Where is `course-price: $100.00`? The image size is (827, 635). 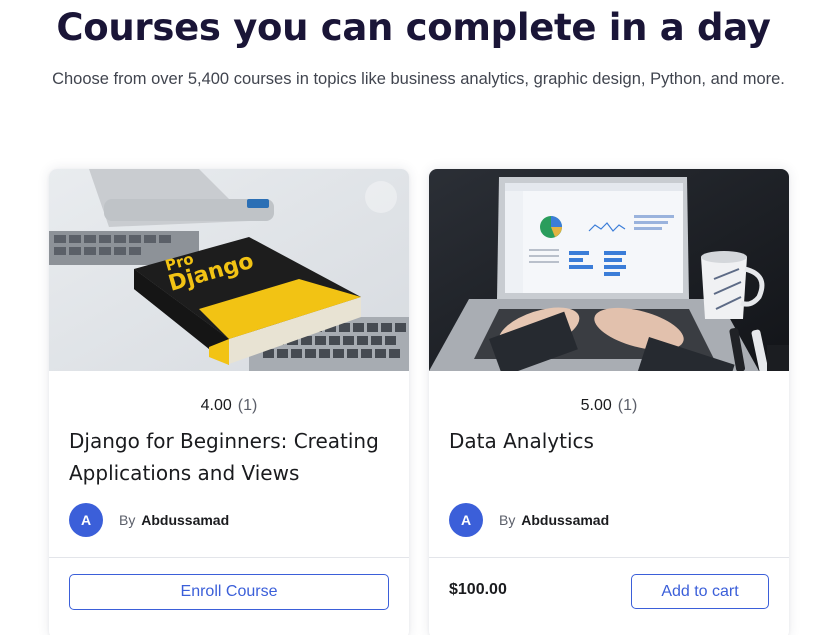
course-price: $100.00 is located at coordinates (478, 589).